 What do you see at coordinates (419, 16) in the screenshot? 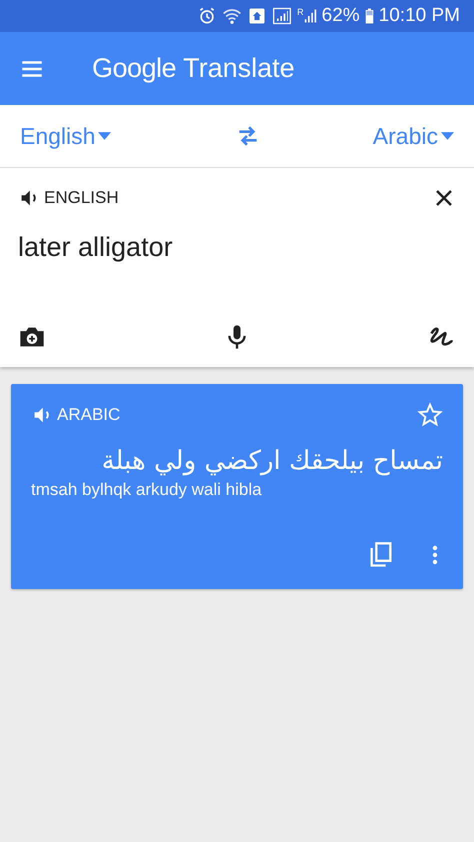
I see `clock-time: 10:10 PM` at bounding box center [419, 16].